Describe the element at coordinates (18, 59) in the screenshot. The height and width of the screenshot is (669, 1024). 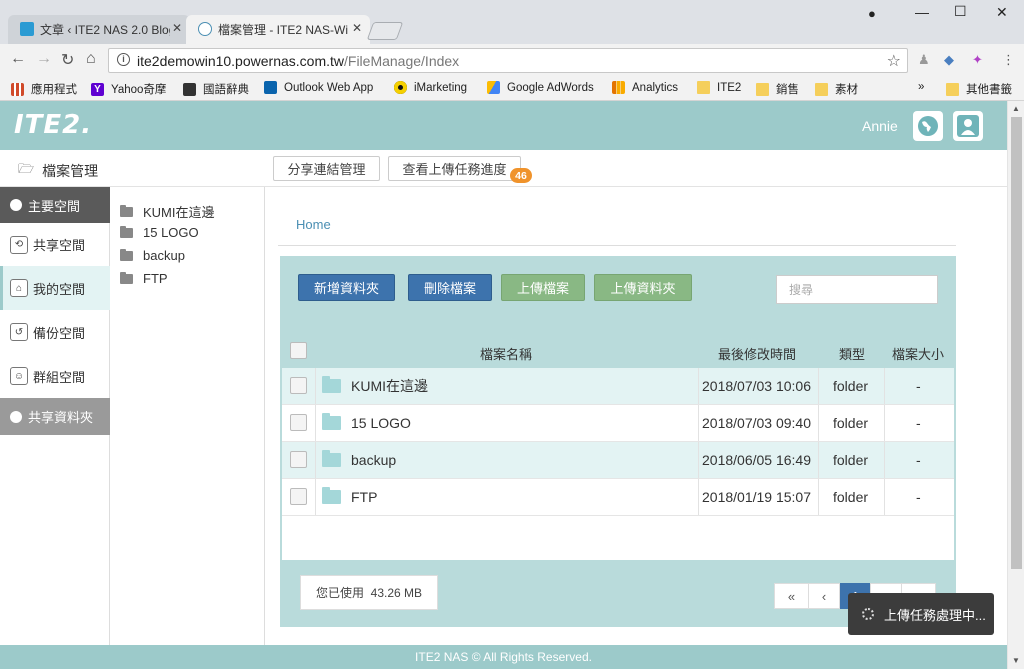
I see `back-icon: ←` at that location.